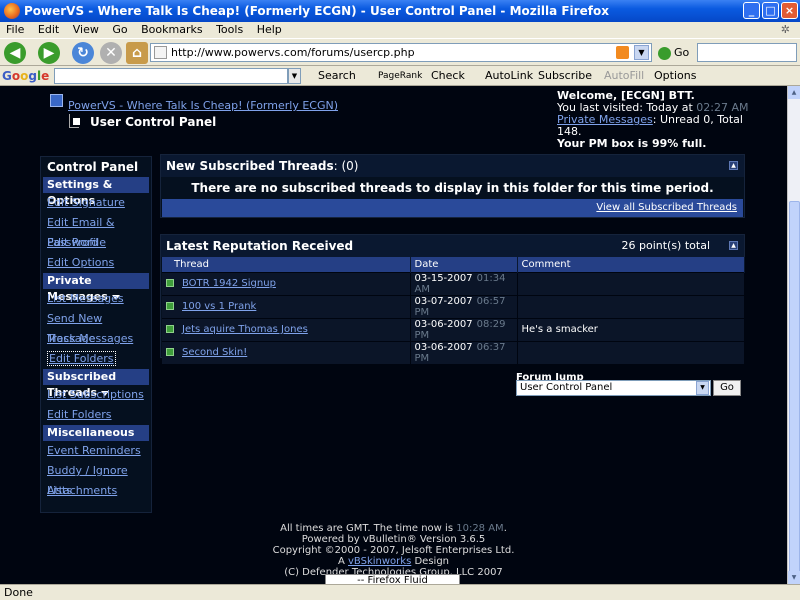 The image size is (800, 600). Describe the element at coordinates (682, 52) in the screenshot. I see `go-label: Go` at that location.